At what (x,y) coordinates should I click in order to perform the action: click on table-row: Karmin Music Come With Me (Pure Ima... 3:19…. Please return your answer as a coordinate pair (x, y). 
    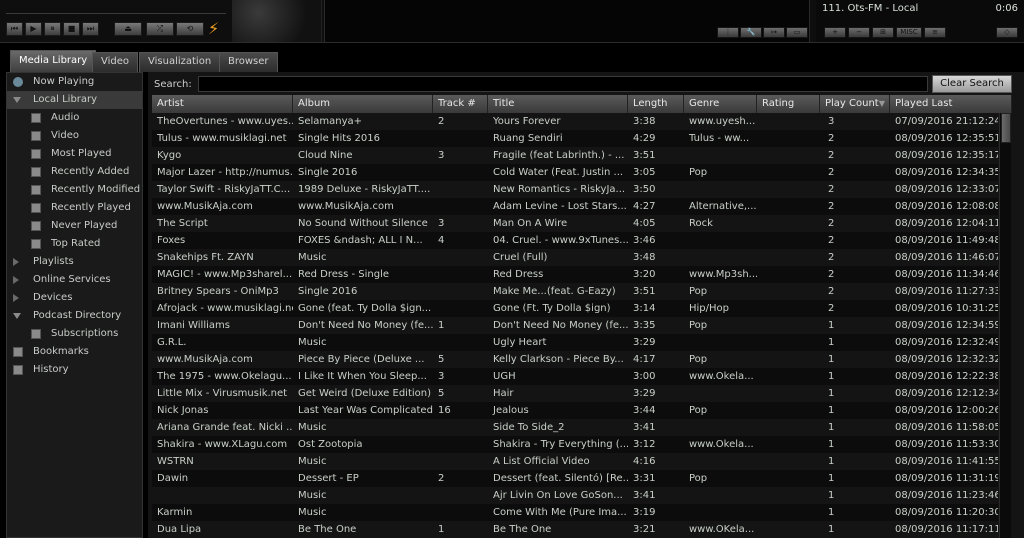
    Looking at the image, I should click on (575, 512).